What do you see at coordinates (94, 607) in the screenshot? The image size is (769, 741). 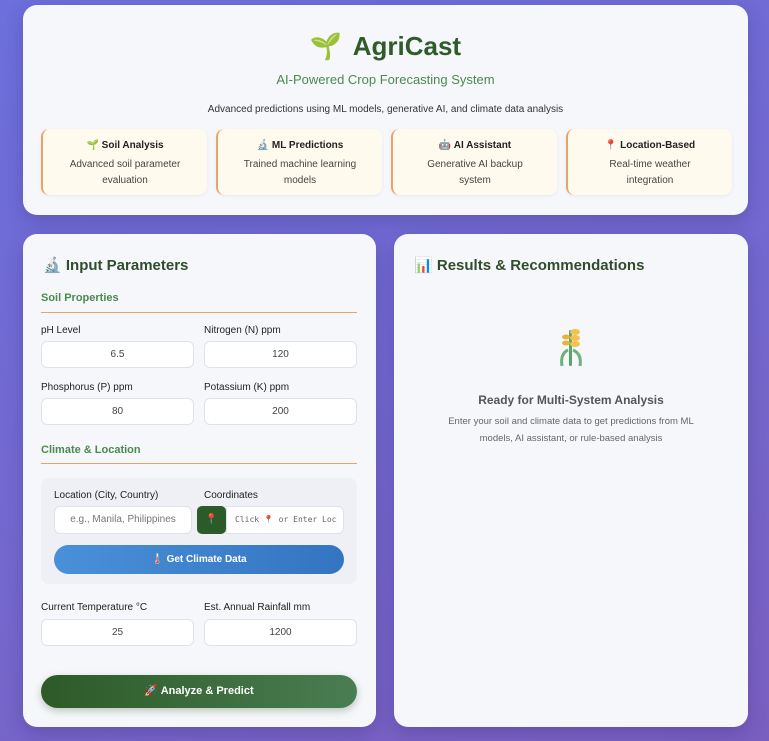 I see `temperature-label: Current Temperature °C` at bounding box center [94, 607].